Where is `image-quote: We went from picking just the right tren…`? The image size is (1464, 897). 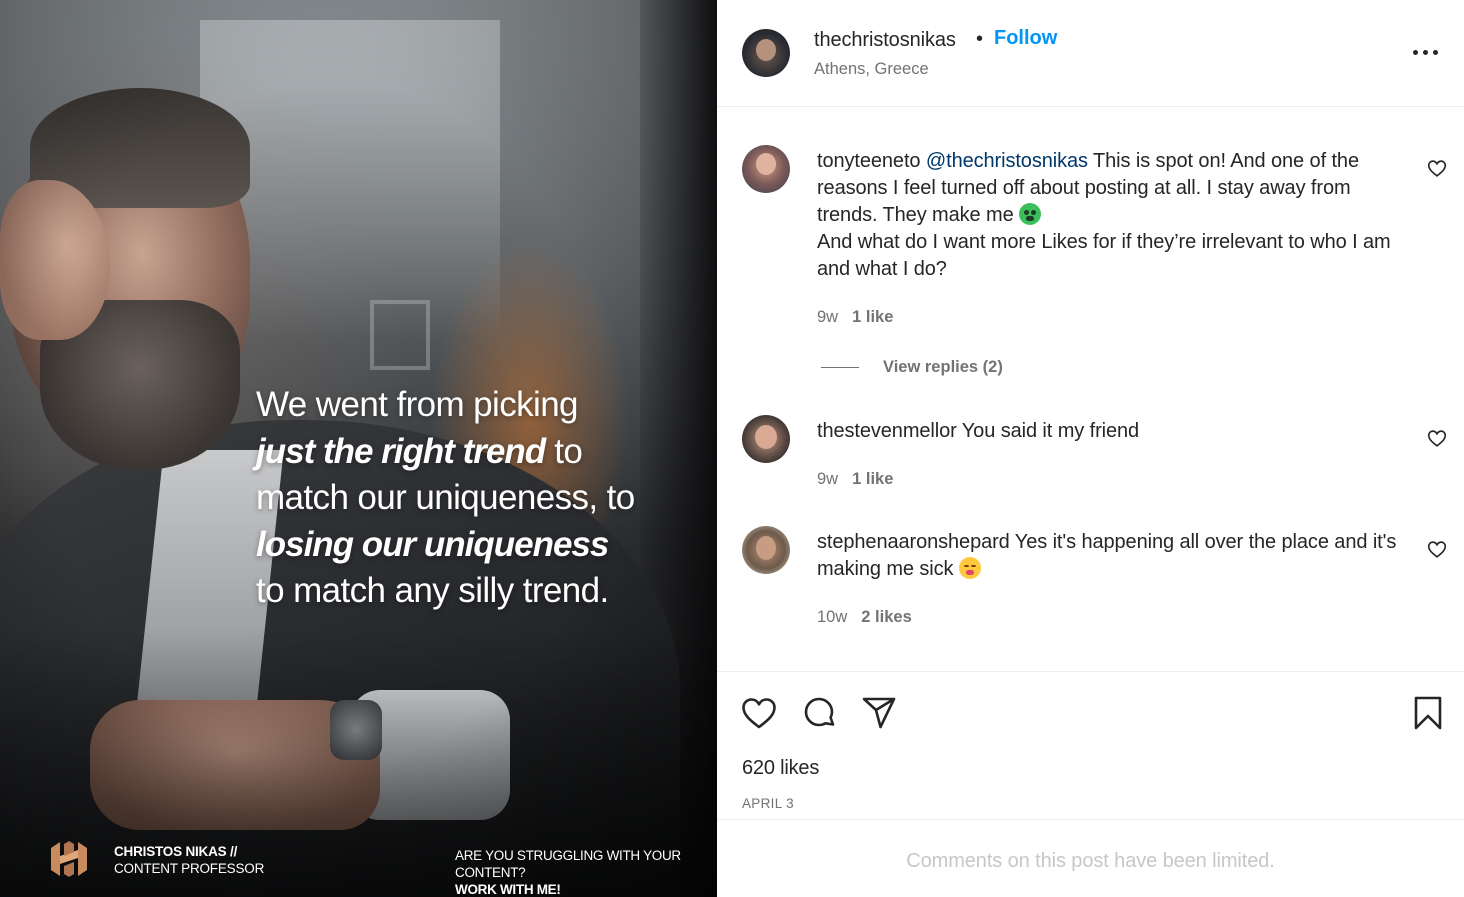 image-quote: We went from picking just the right tren… is located at coordinates (476, 498).